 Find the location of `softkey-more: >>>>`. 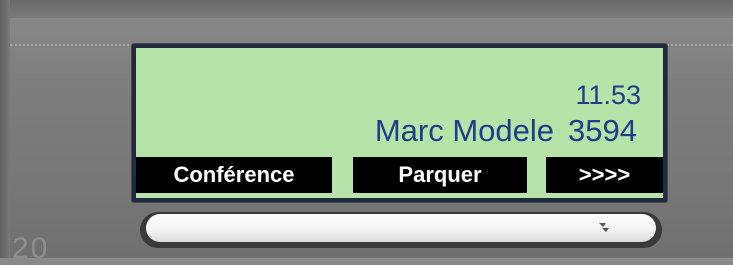

softkey-more: >>>> is located at coordinates (604, 175).